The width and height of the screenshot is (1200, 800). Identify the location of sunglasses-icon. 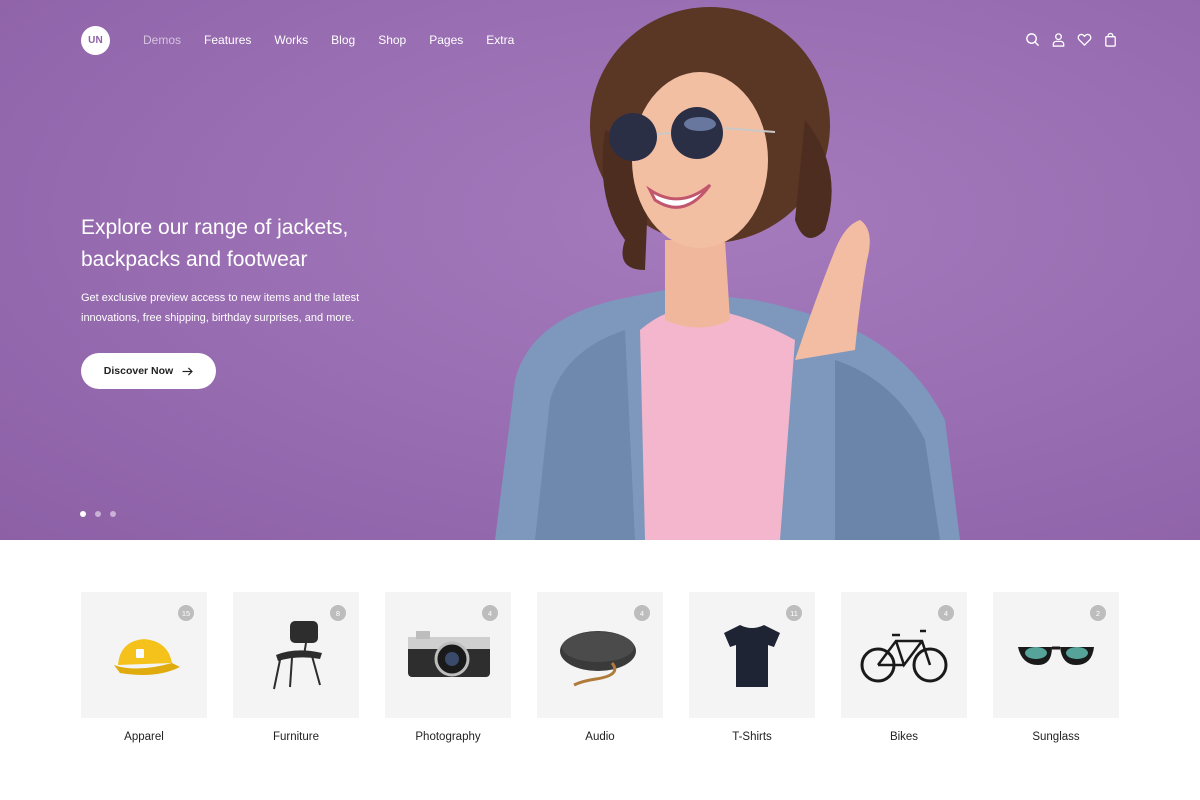
(1056, 655).